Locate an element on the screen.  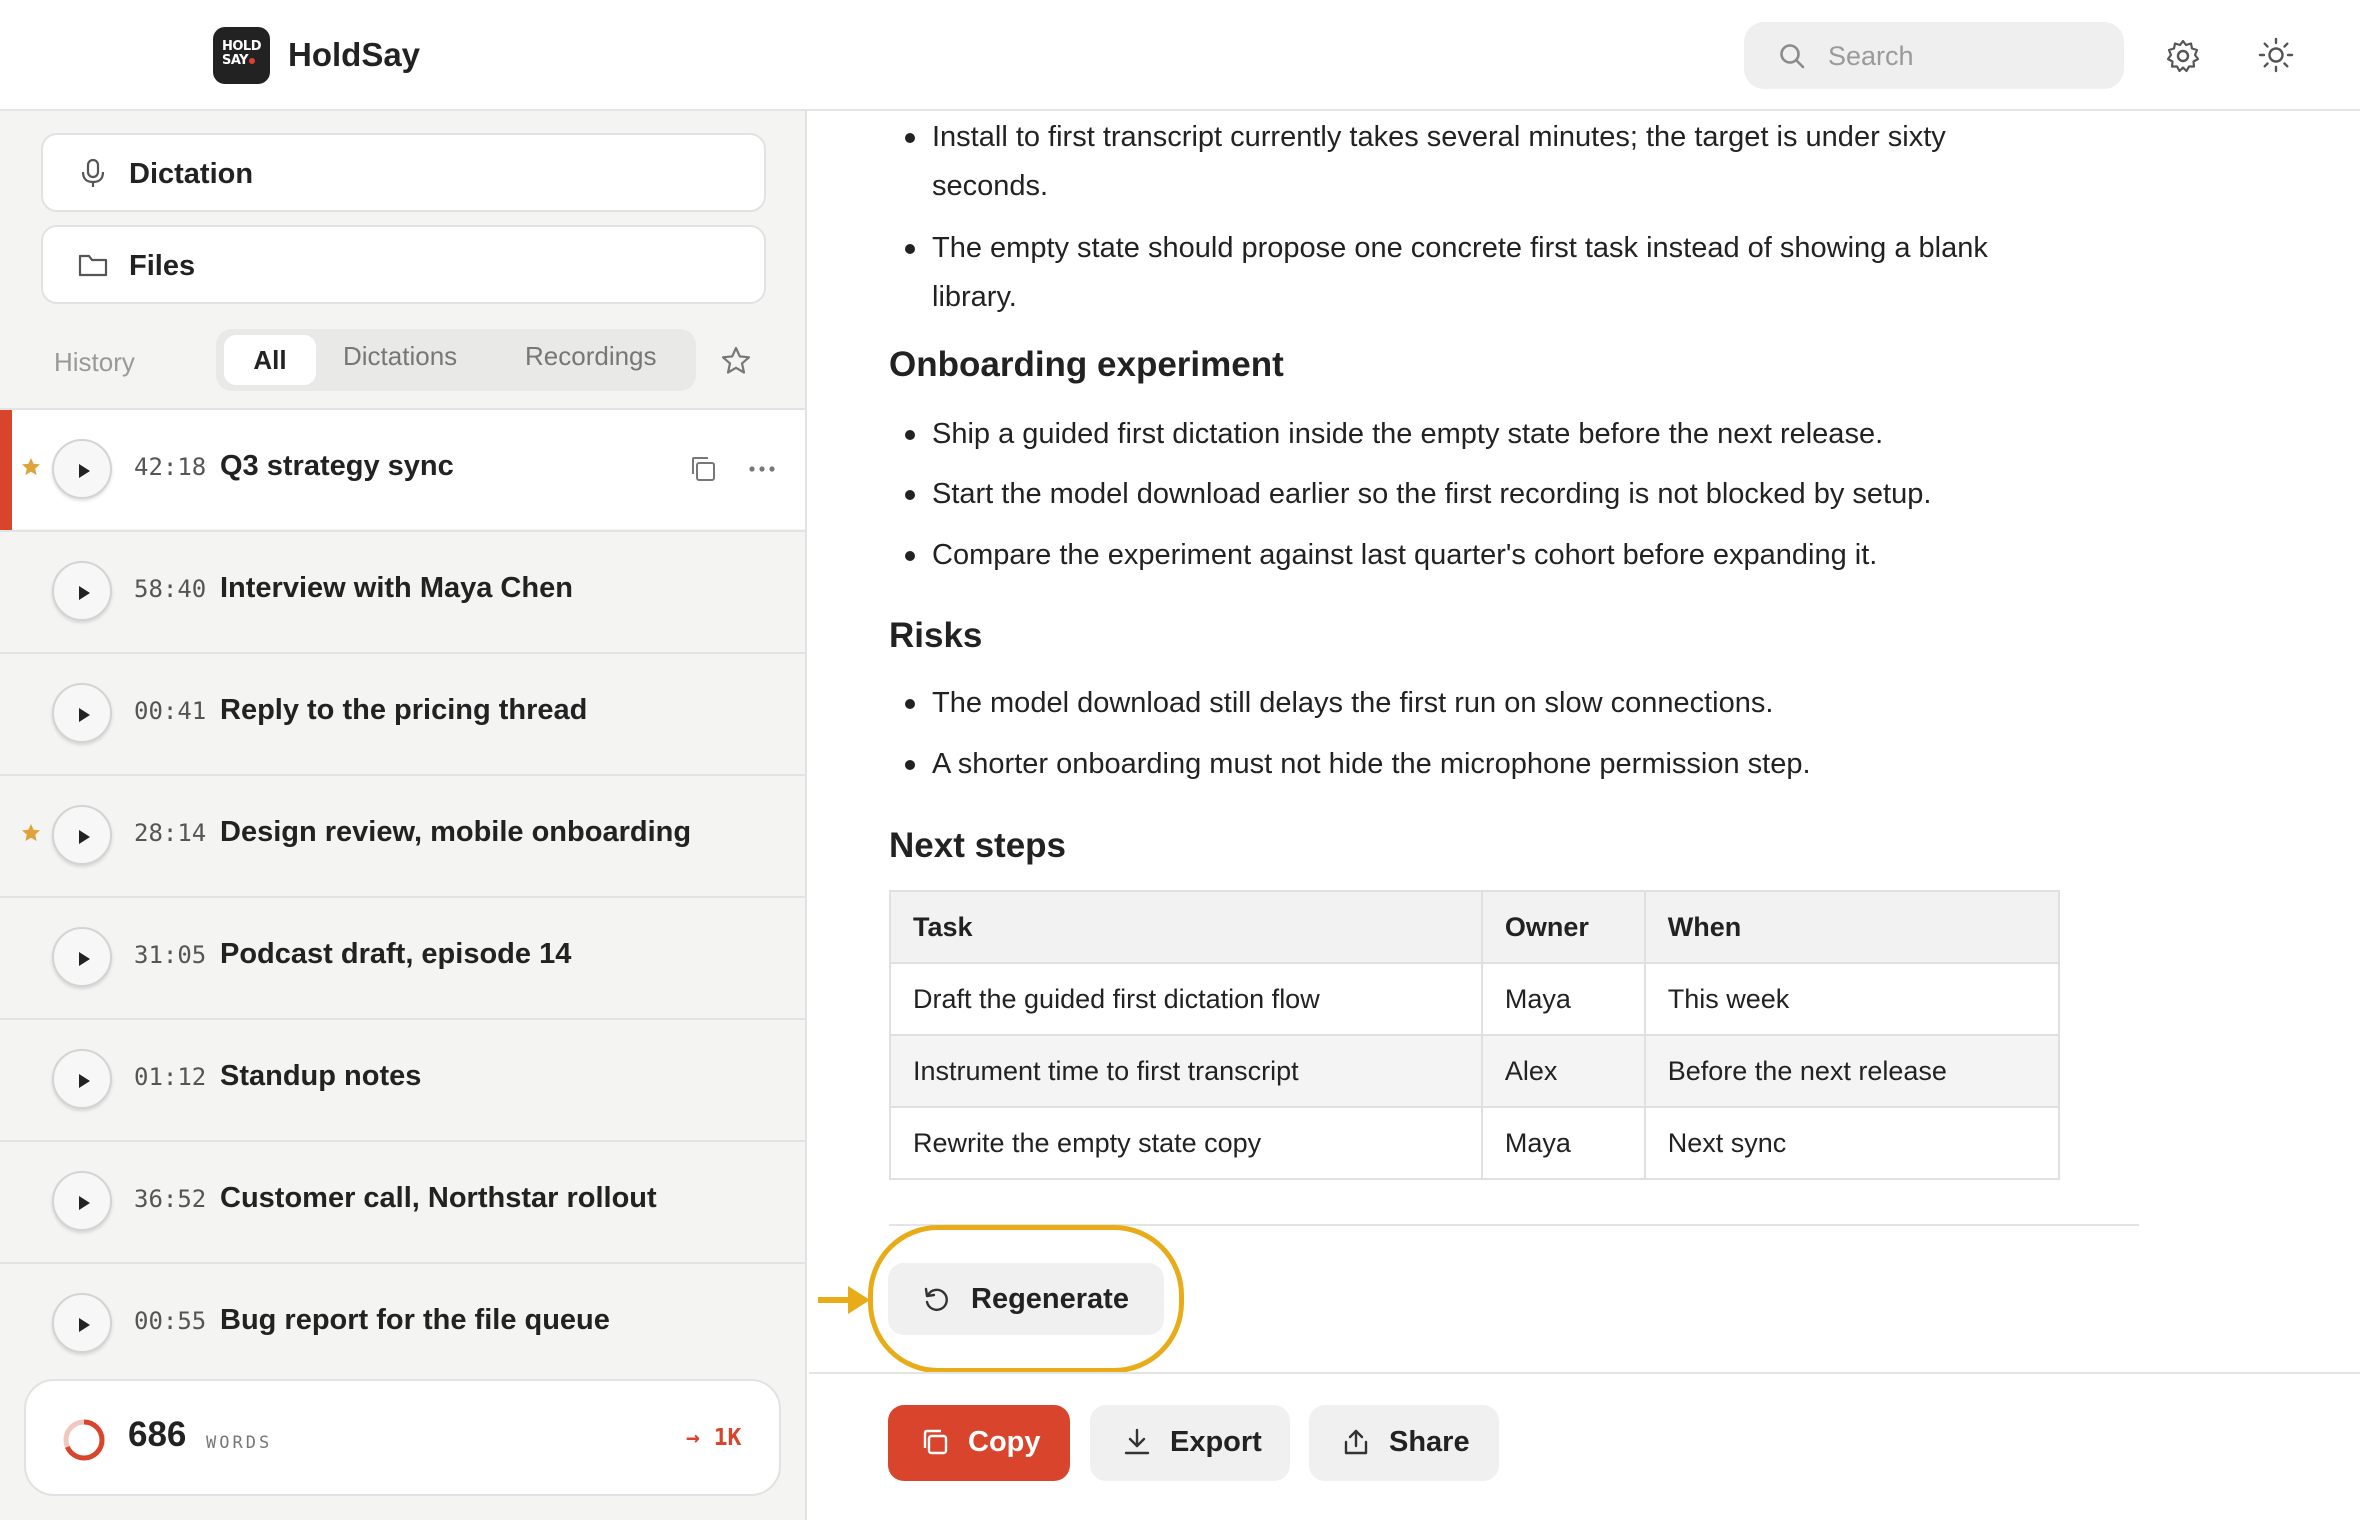
star-filter-icon is located at coordinates (736, 361).